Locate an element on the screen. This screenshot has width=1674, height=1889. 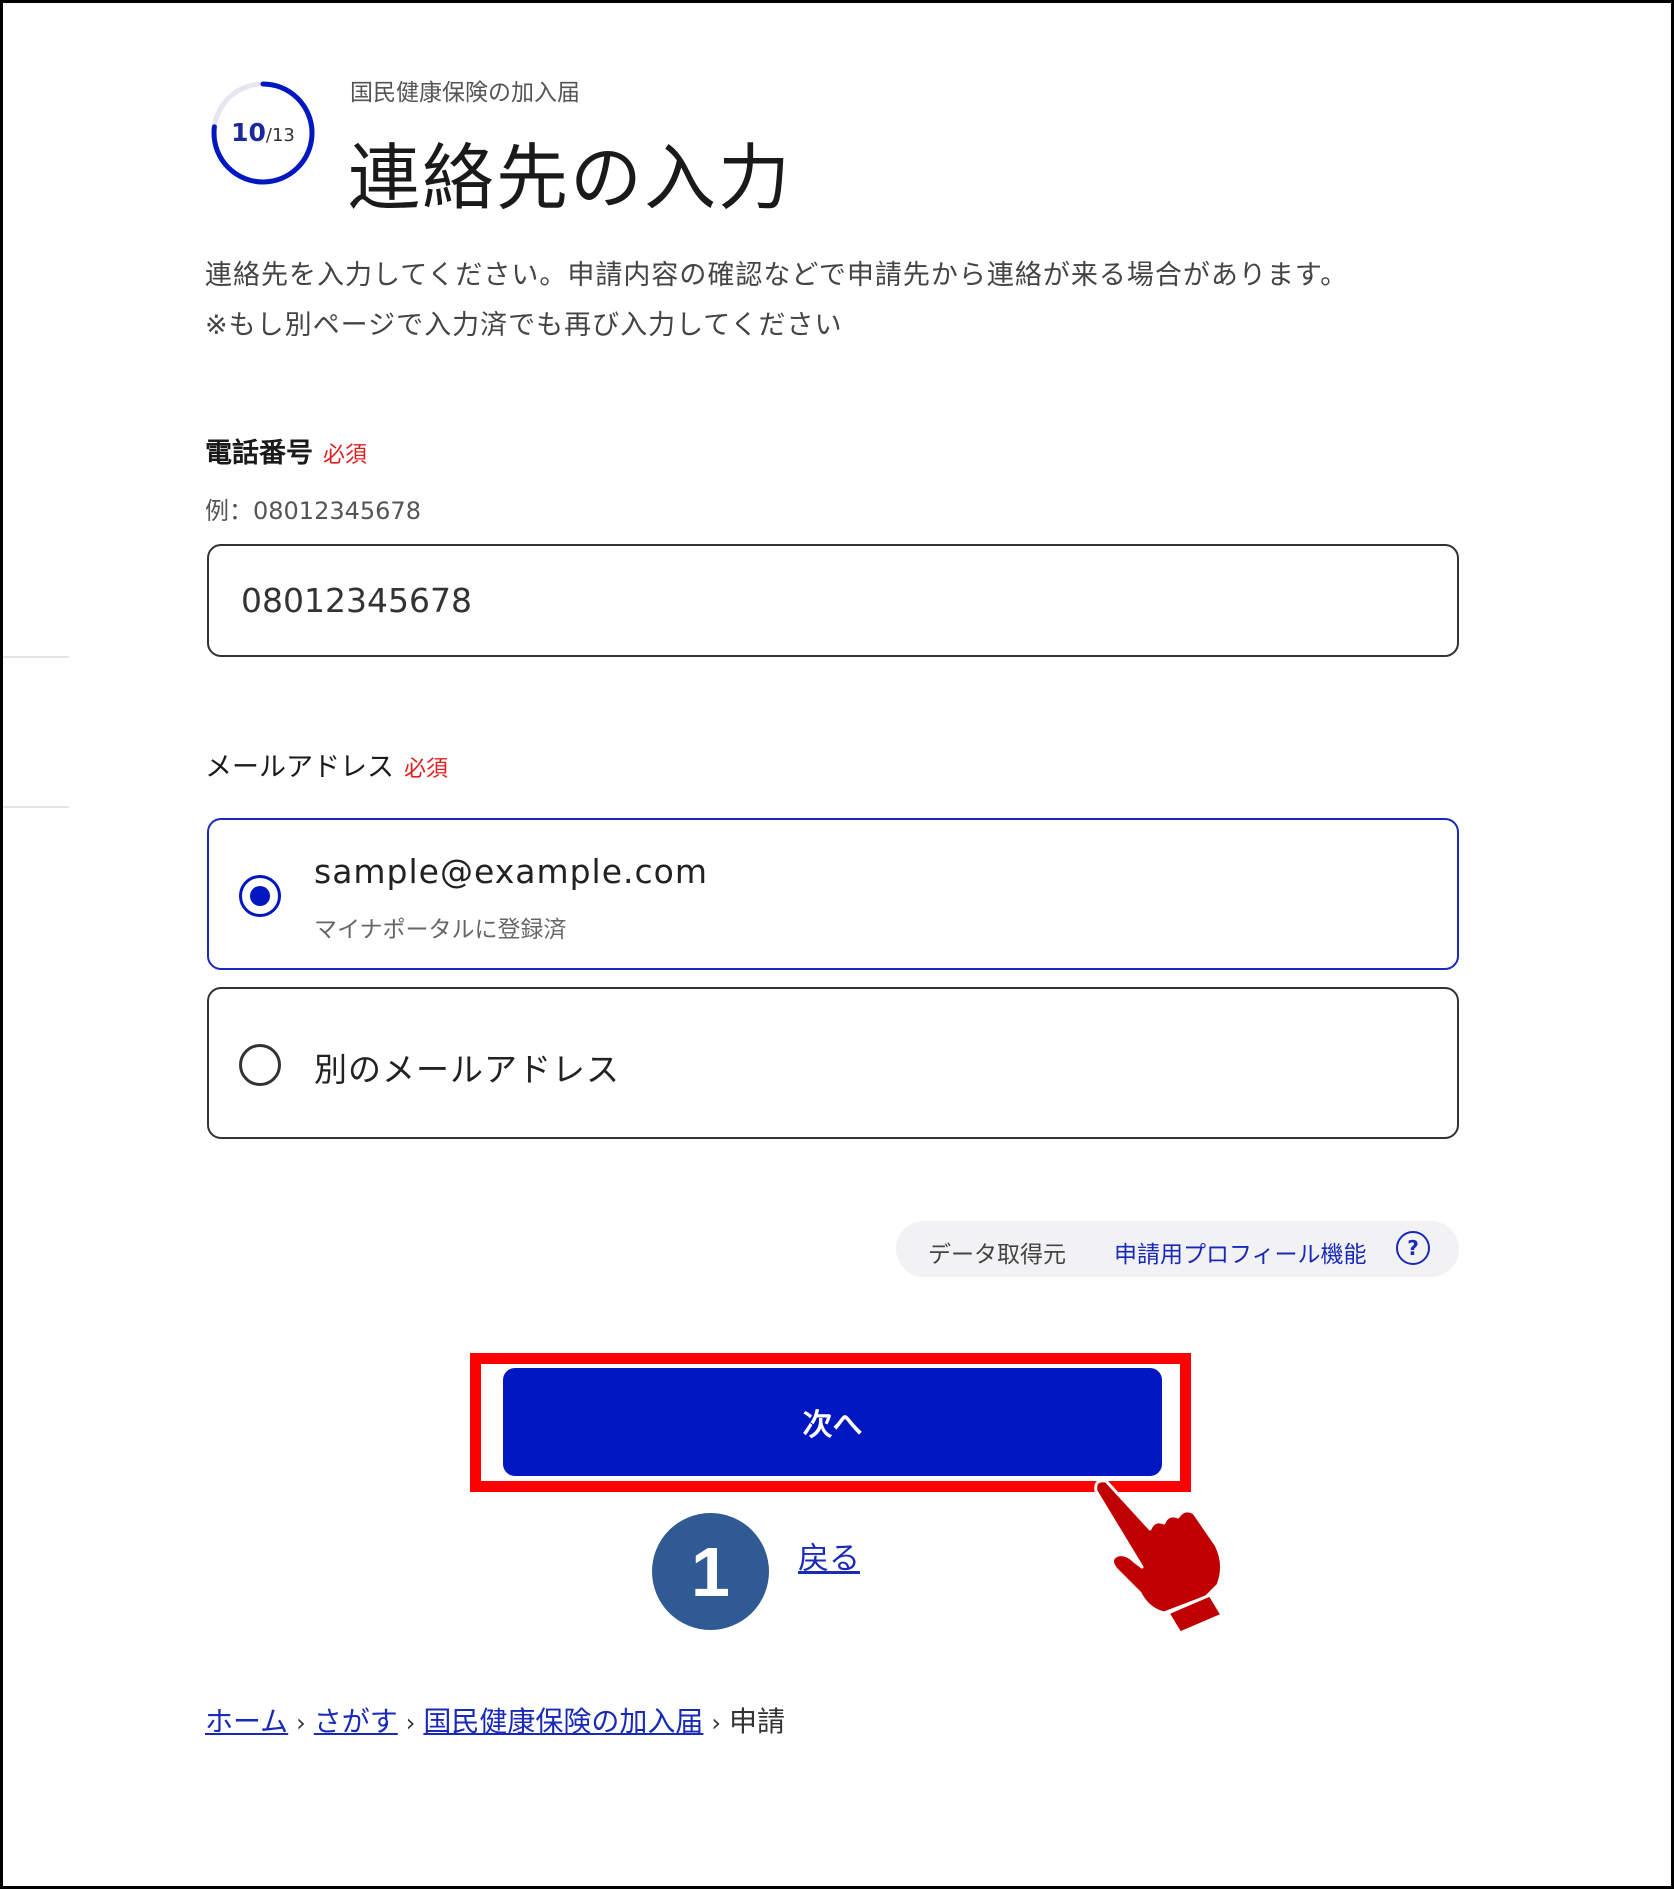
page-title: 連絡先の入力 is located at coordinates (570, 178).